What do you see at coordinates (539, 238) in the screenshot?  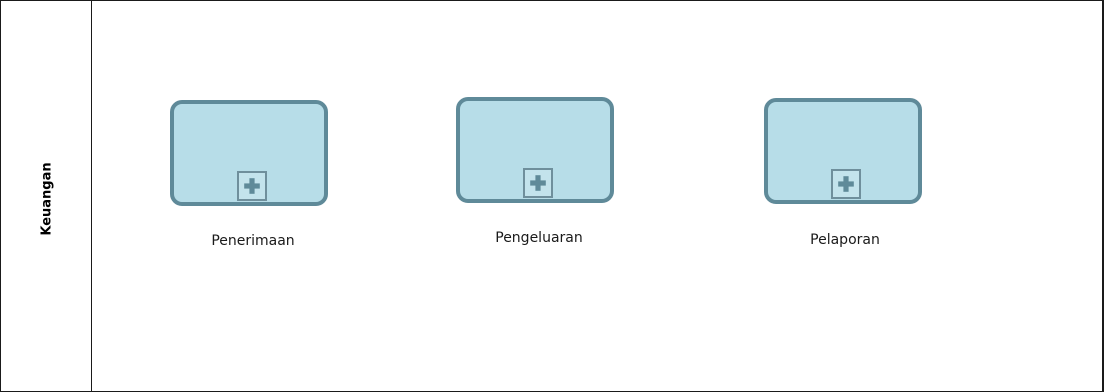 I see `subprocess-label-pengeluaran: Pengeluaran` at bounding box center [539, 238].